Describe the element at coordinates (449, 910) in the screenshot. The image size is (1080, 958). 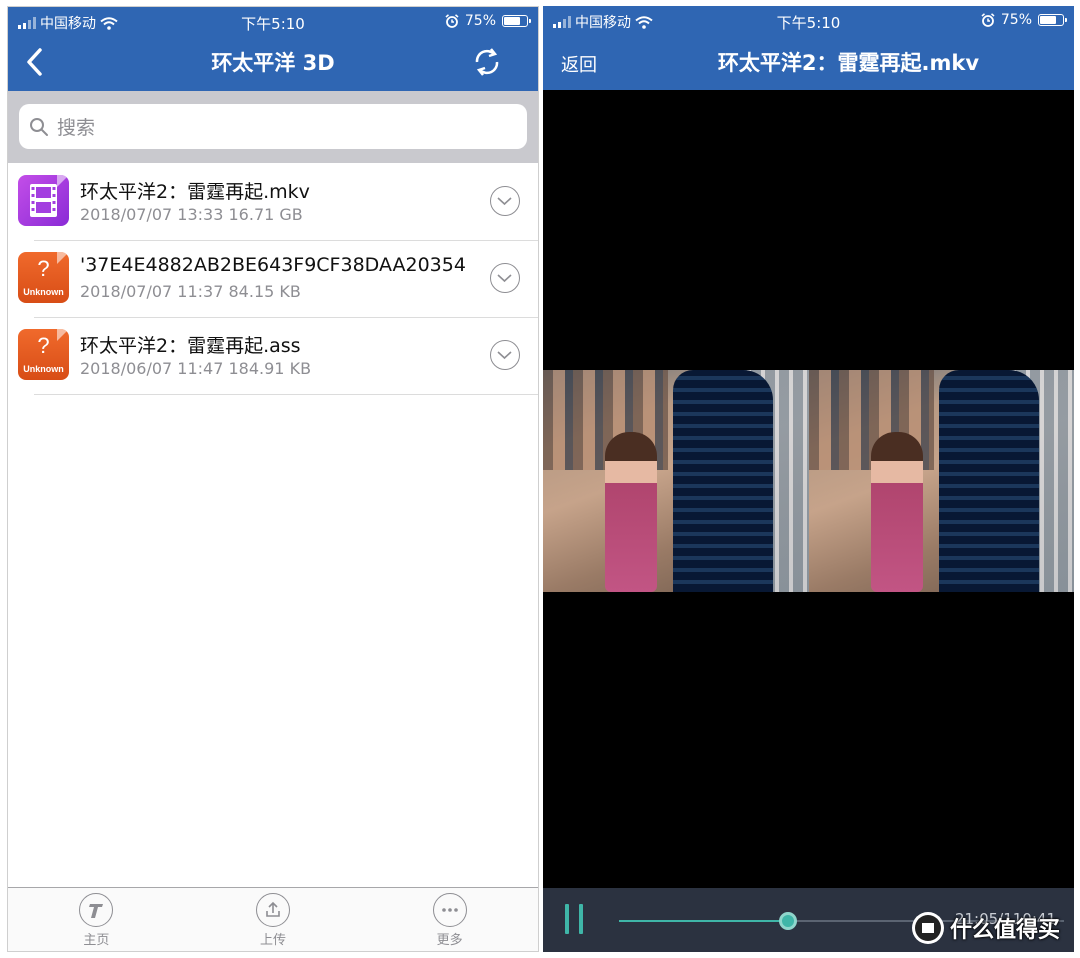
I see `more-icon` at that location.